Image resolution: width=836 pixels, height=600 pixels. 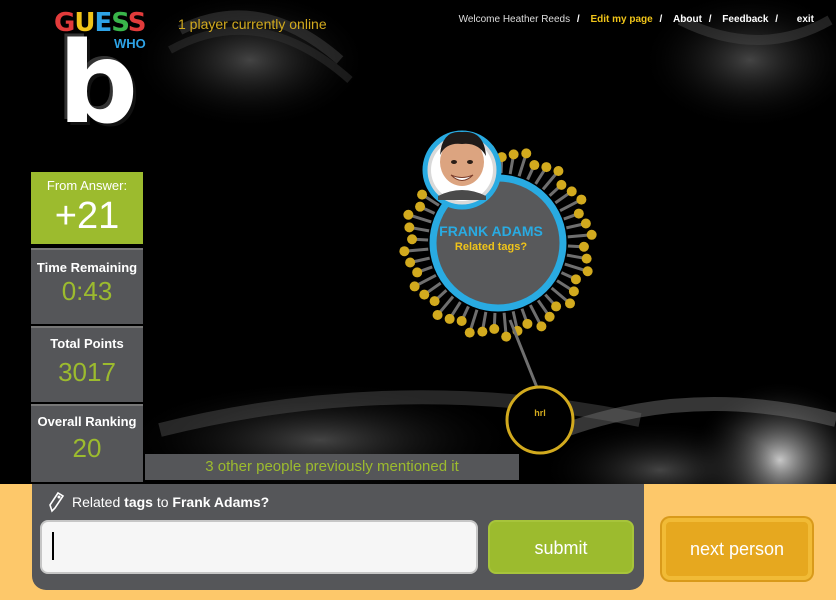 I want to click on overall-ranking-label: Overall Ranking, so click(x=87, y=421).